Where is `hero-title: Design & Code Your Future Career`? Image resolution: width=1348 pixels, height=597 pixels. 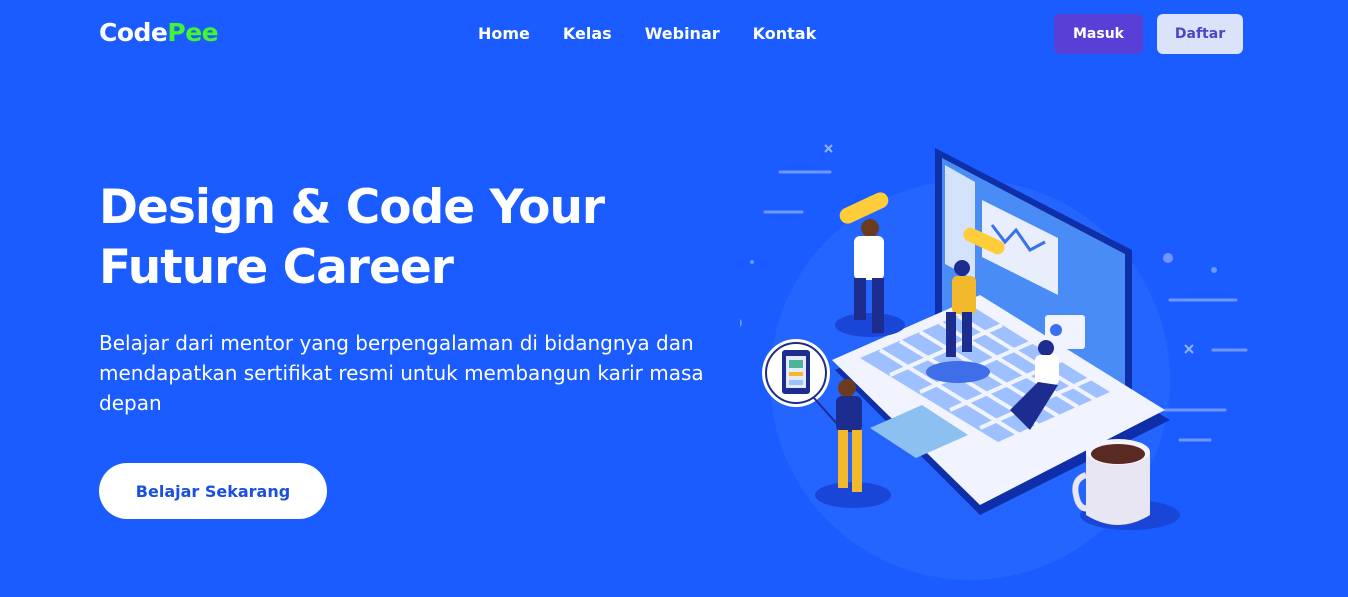 hero-title: Design & Code Your Future Career is located at coordinates (409, 238).